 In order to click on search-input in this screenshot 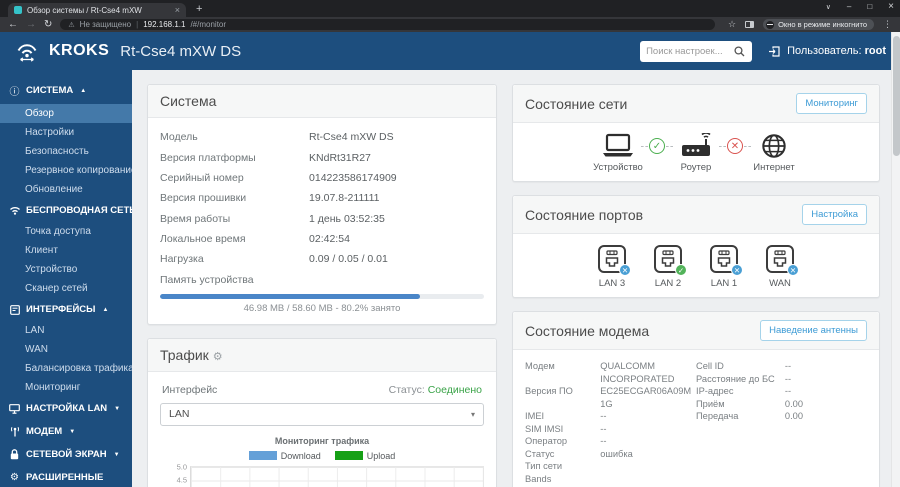, I will do `click(688, 51)`.